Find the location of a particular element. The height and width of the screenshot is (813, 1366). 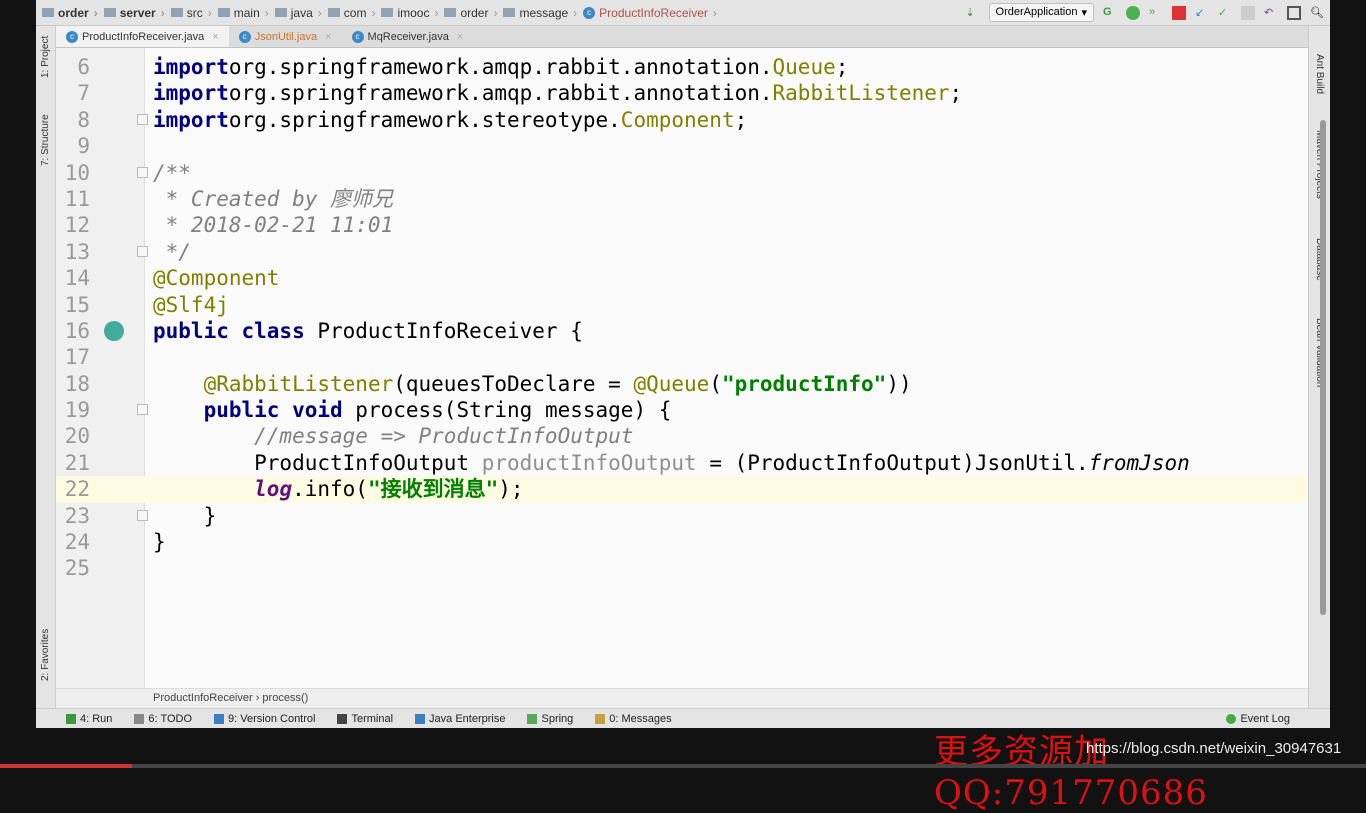

breadcrumb-item: message › is located at coordinates (540, 13).